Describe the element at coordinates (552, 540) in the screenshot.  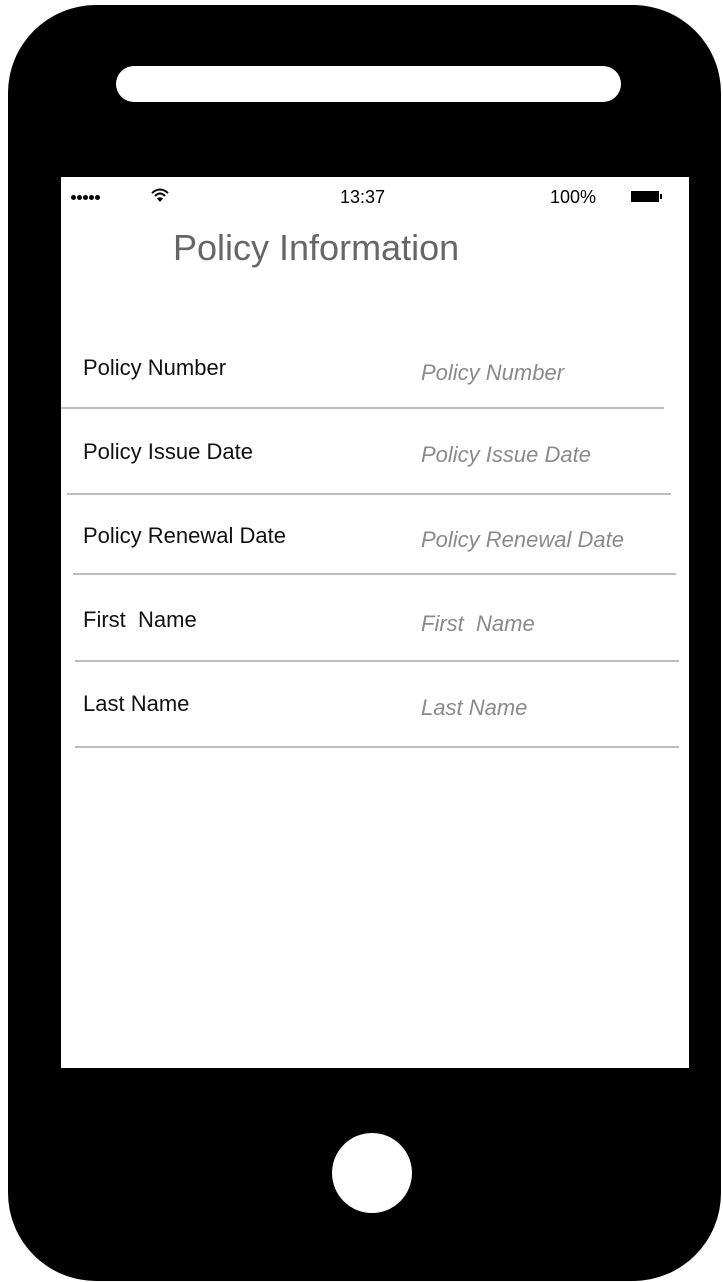
I see `policy-renewal-date-field` at that location.